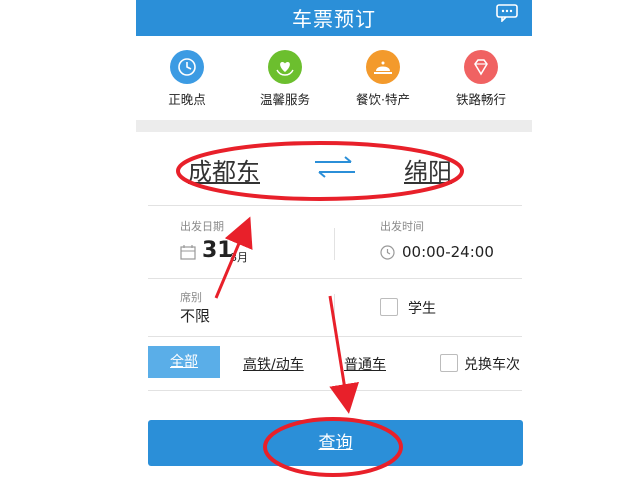  I want to click on swap-arrows-icon, so click(335, 167).